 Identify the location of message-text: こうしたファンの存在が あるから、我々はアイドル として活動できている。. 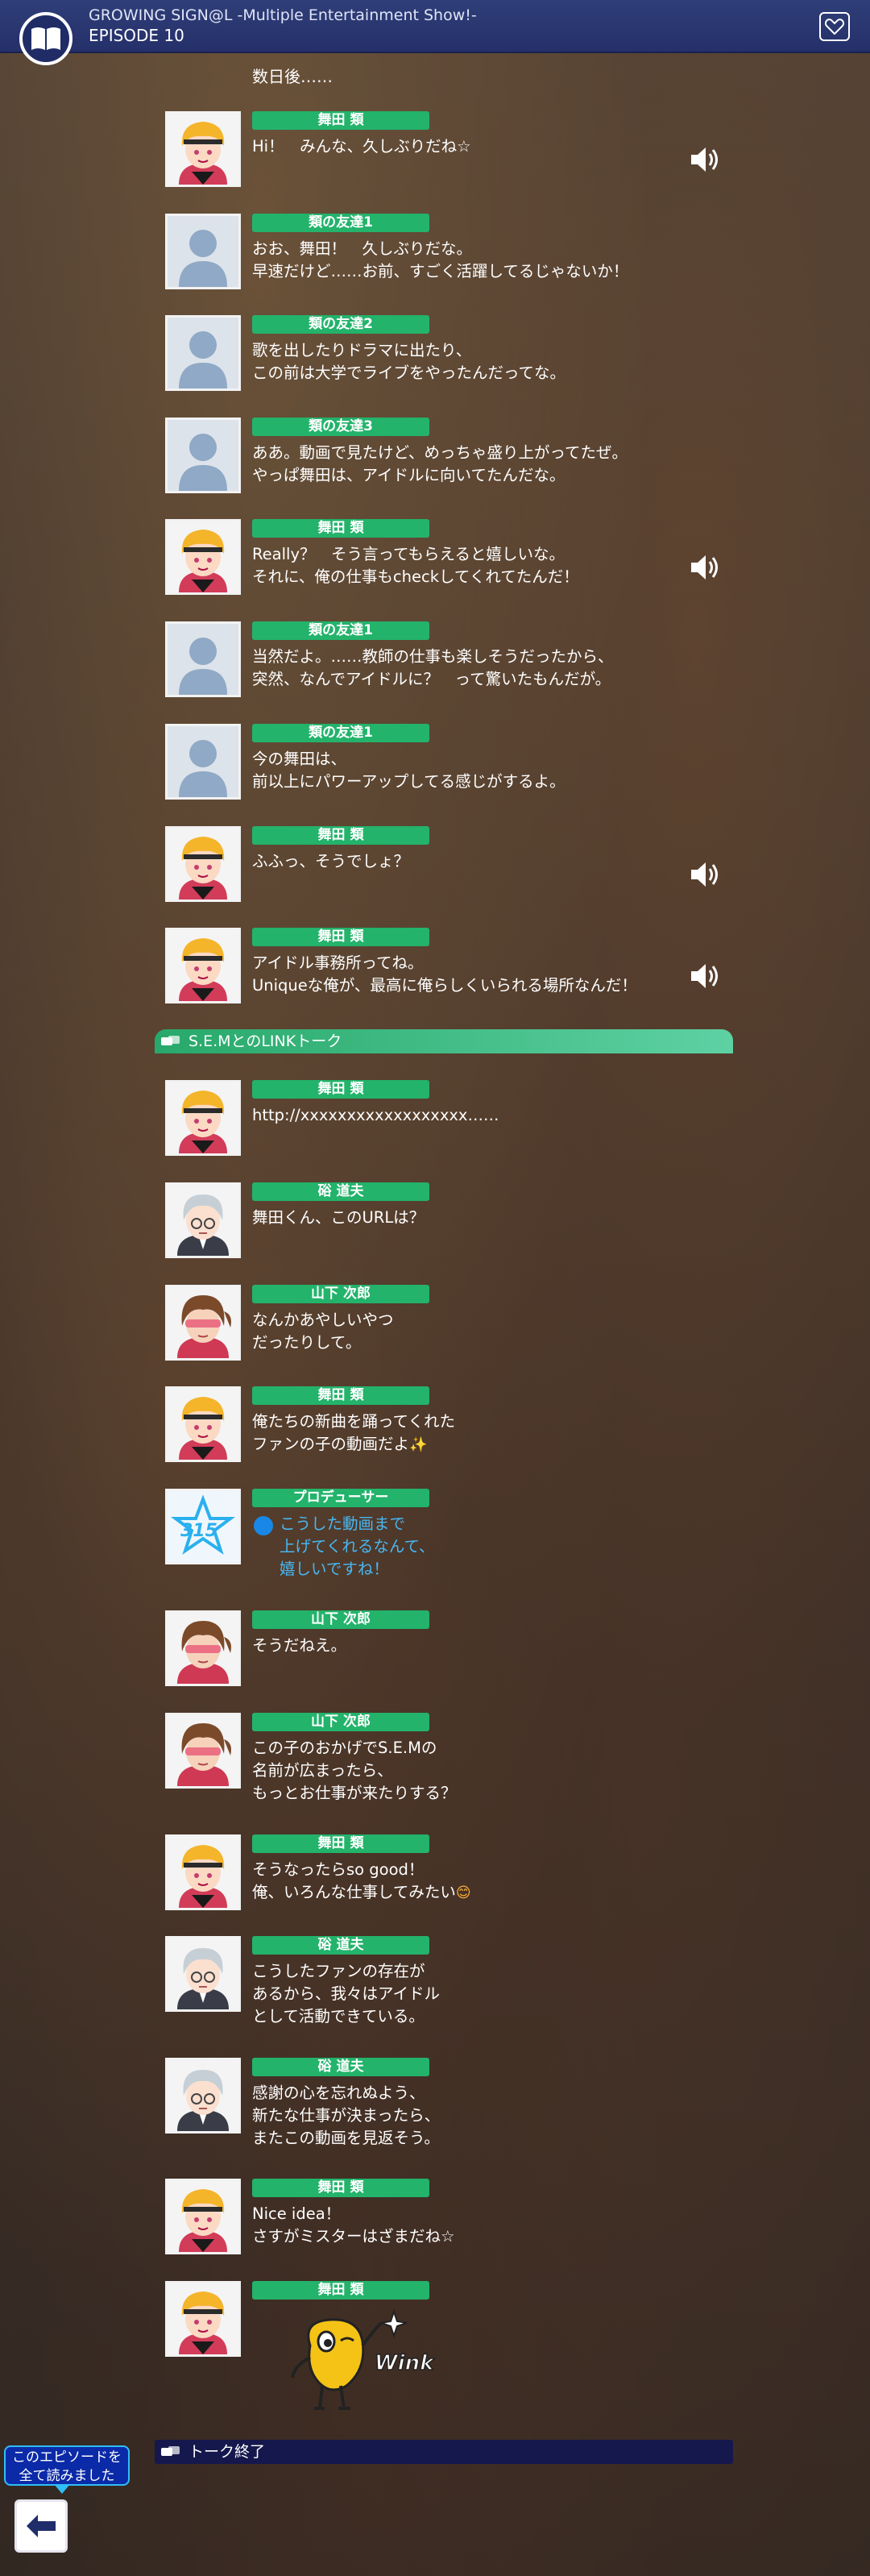
(347, 1993).